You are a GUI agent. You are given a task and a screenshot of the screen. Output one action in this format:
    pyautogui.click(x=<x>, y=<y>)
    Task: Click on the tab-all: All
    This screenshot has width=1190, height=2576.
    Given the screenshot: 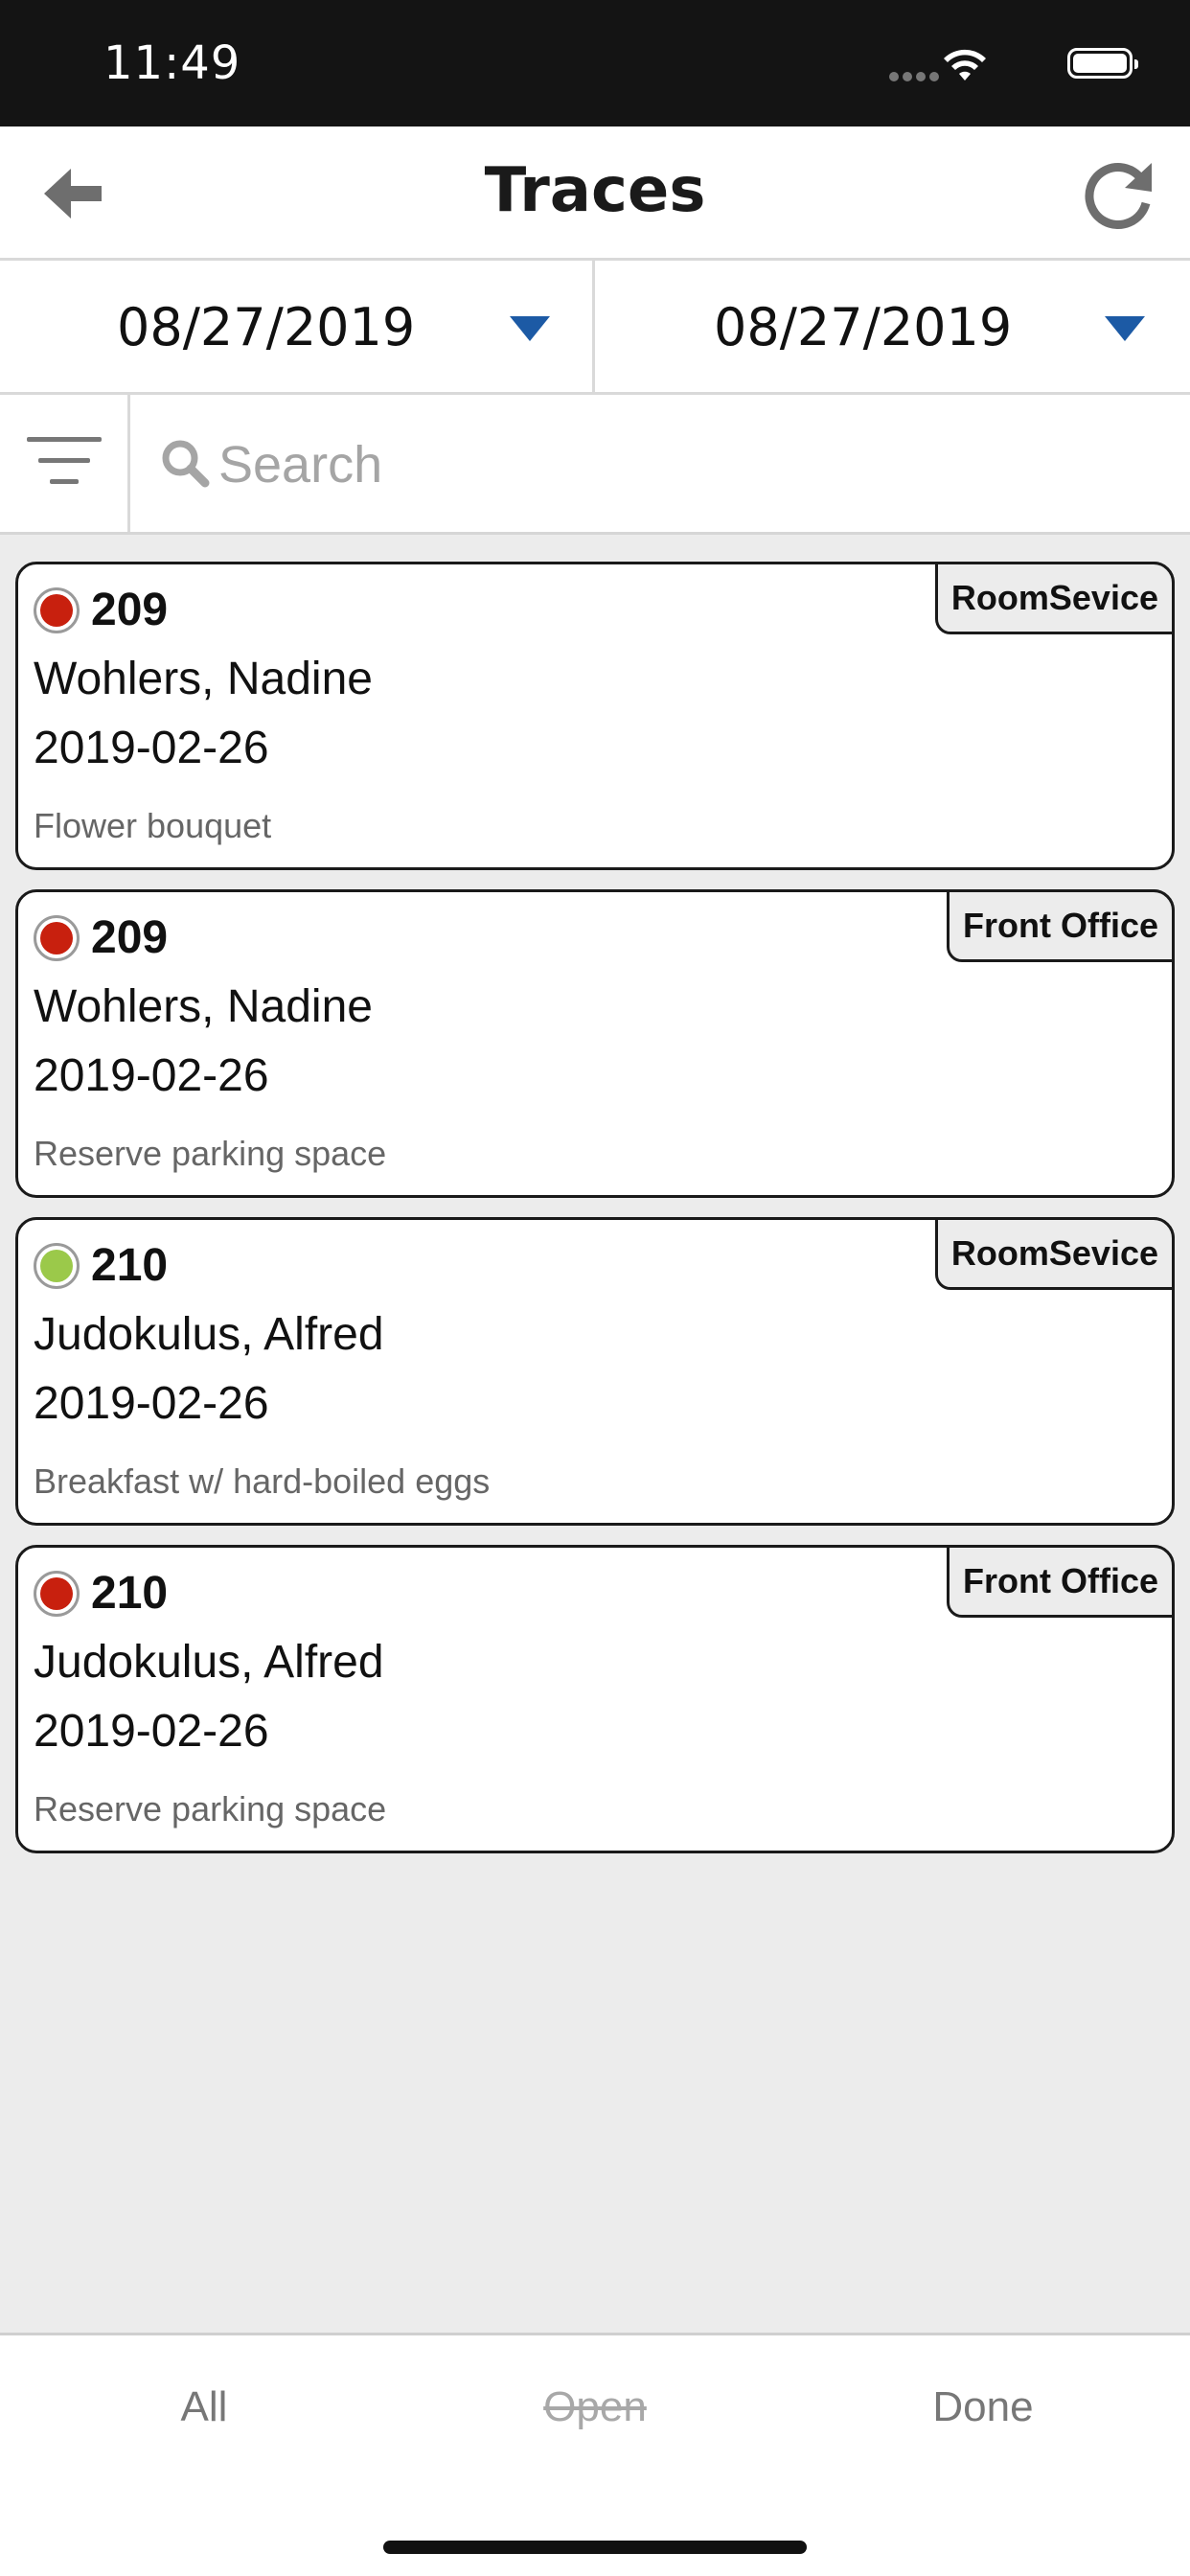 What is the action you would take?
    pyautogui.click(x=204, y=2407)
    